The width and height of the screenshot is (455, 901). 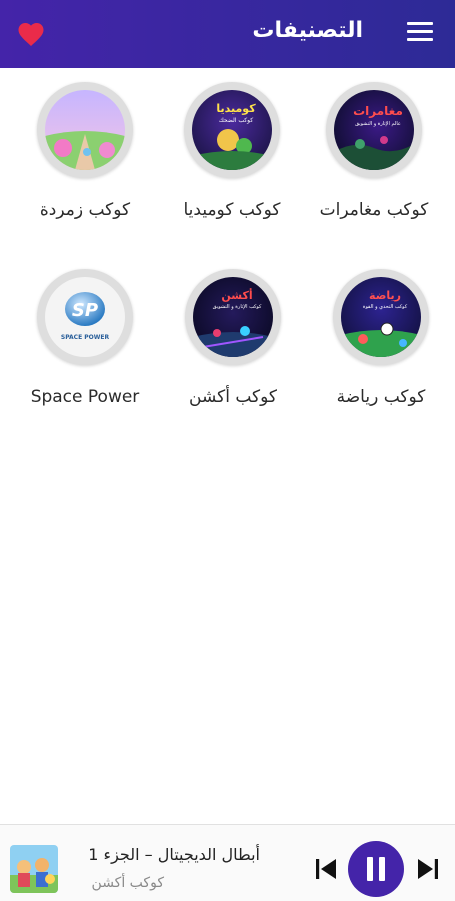 What do you see at coordinates (378, 124) in the screenshot?
I see `thumbnail-subtext: عالم الإثارة و التشويق` at bounding box center [378, 124].